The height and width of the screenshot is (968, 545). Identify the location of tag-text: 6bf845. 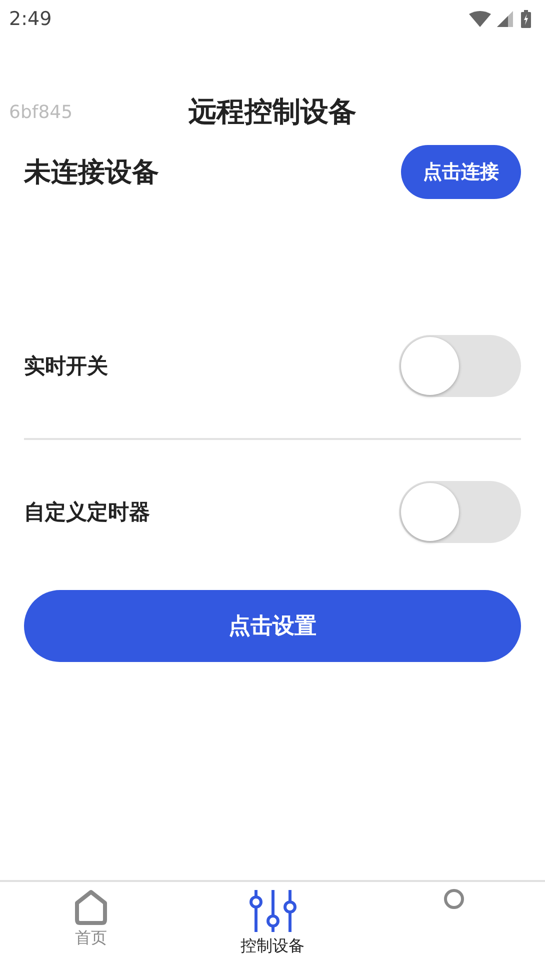
(41, 112).